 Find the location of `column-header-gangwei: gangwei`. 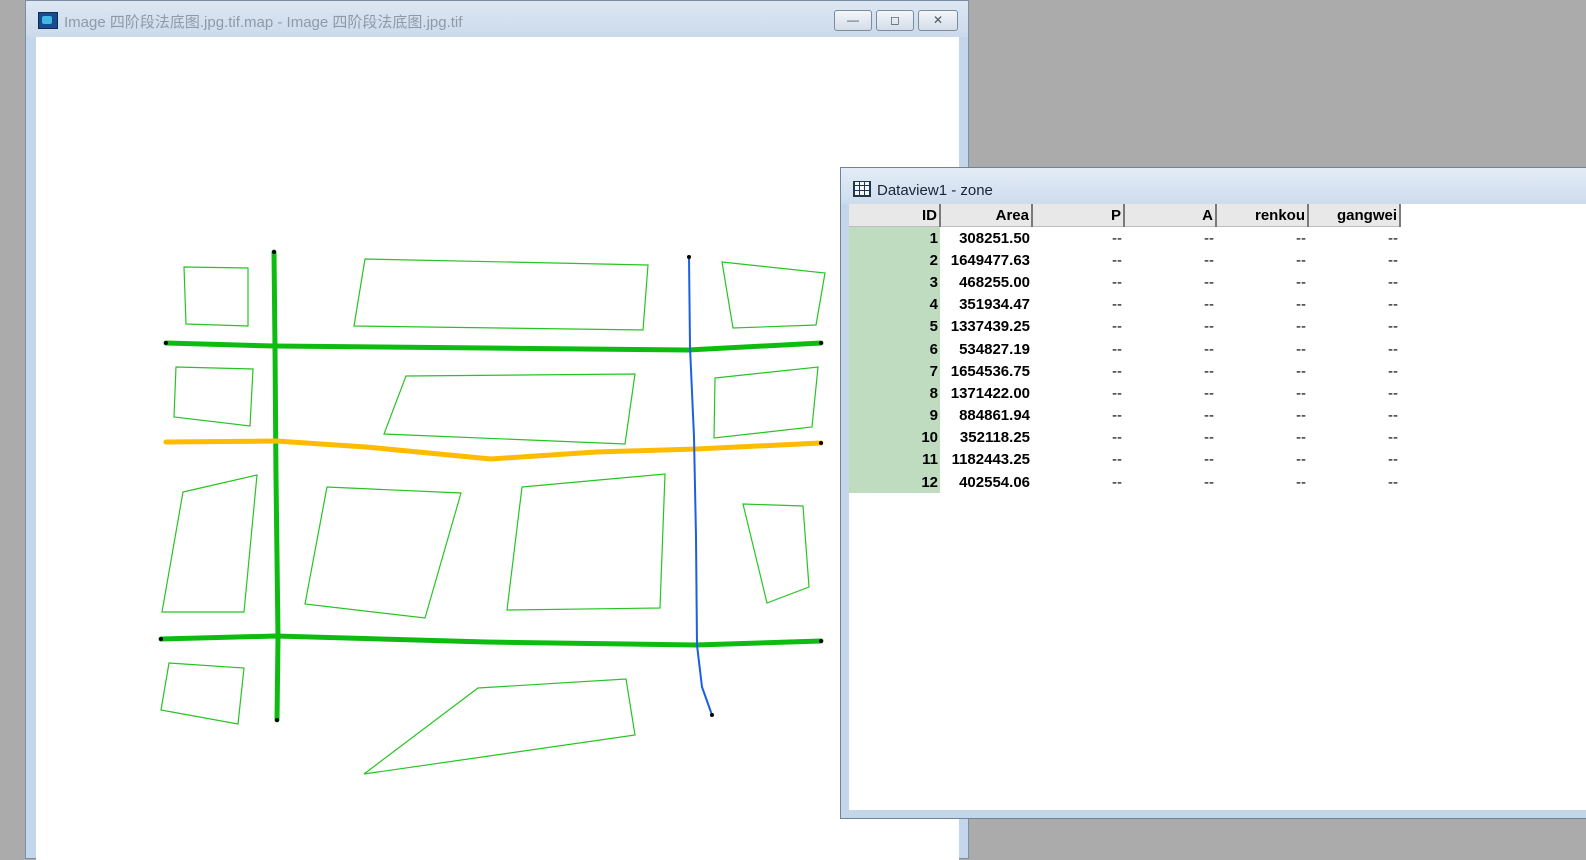

column-header-gangwei: gangwei is located at coordinates (1354, 215).